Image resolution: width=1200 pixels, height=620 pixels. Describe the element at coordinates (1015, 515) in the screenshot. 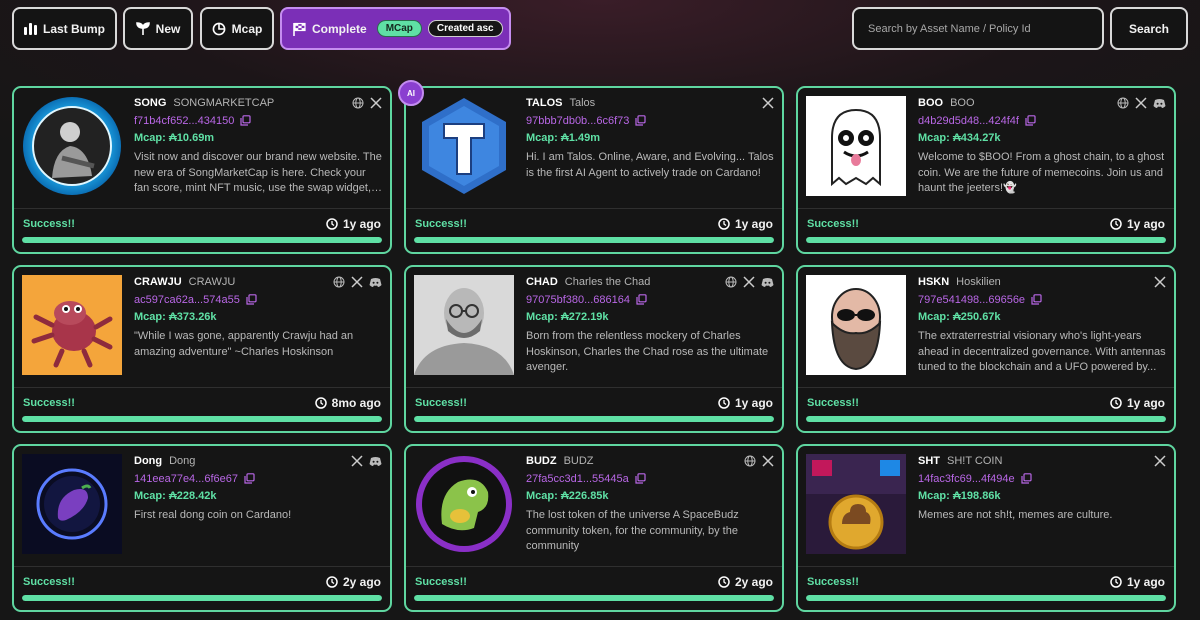

I see `token-description: Memes are not sh!t, memes are culture.` at that location.